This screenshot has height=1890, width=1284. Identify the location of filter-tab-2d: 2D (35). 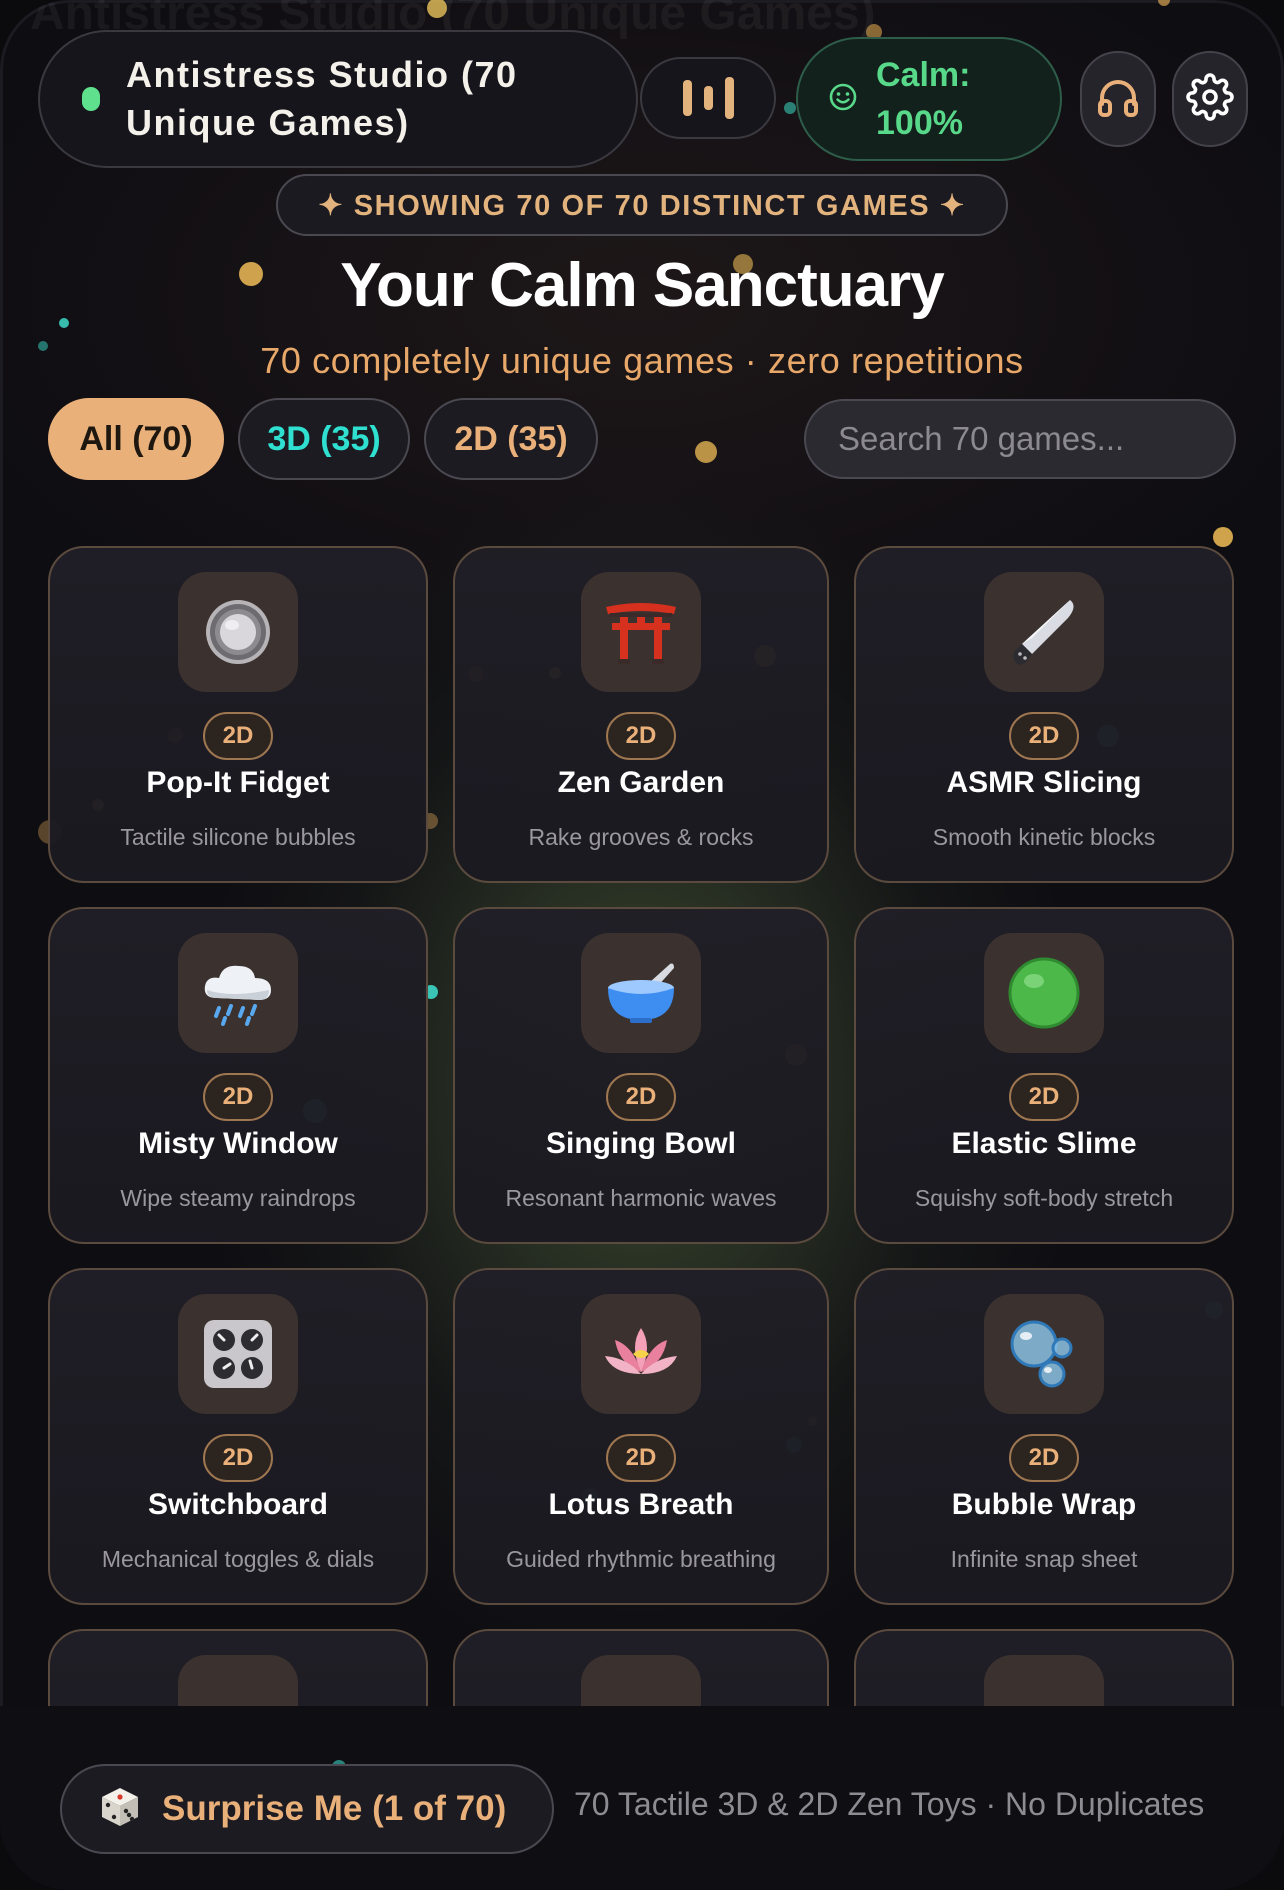
(511, 439).